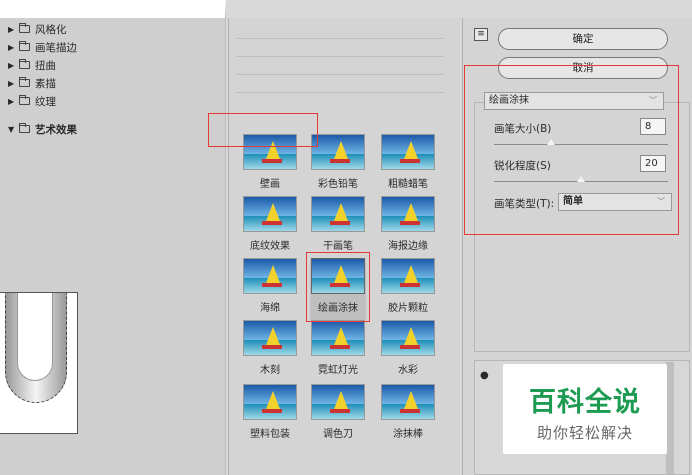 The image size is (692, 475). Describe the element at coordinates (270, 308) in the screenshot. I see `filter-label: 海绵` at that location.